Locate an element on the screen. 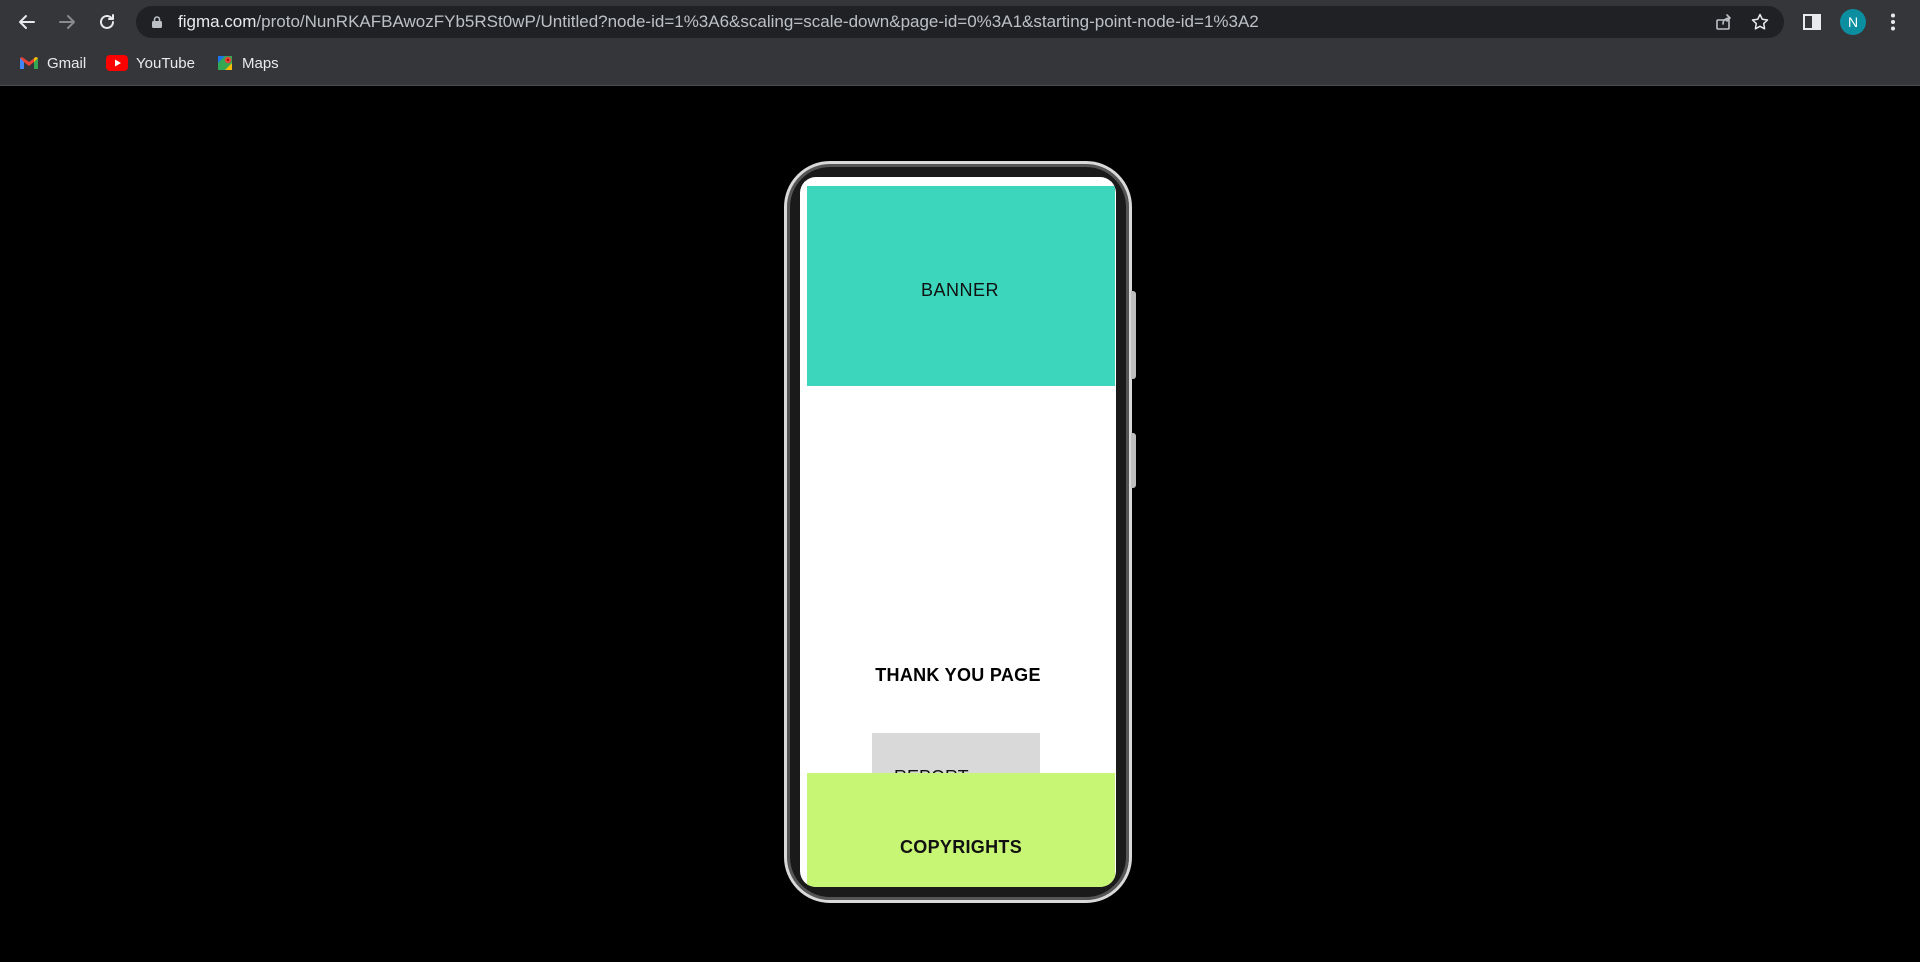 The image size is (1920, 962). thank-you-heading: THANK YOU PAGE is located at coordinates (958, 675).